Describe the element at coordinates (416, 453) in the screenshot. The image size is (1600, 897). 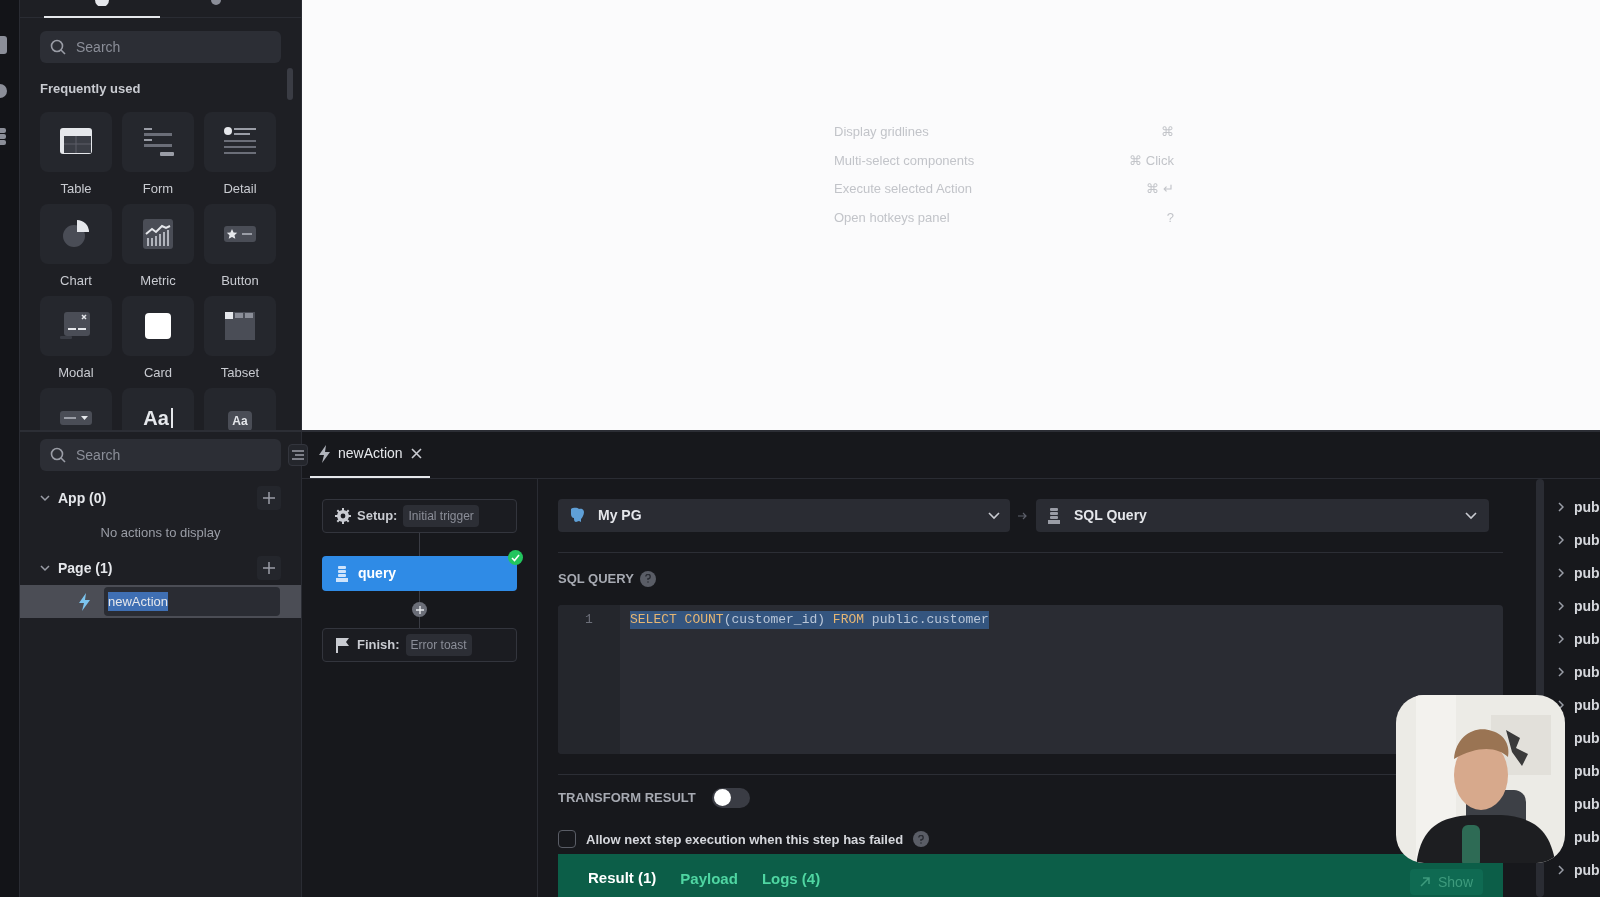
I see `close-icon` at that location.